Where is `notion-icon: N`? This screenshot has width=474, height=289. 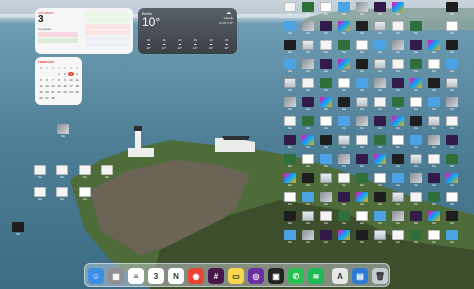 notion-icon: N is located at coordinates (176, 276).